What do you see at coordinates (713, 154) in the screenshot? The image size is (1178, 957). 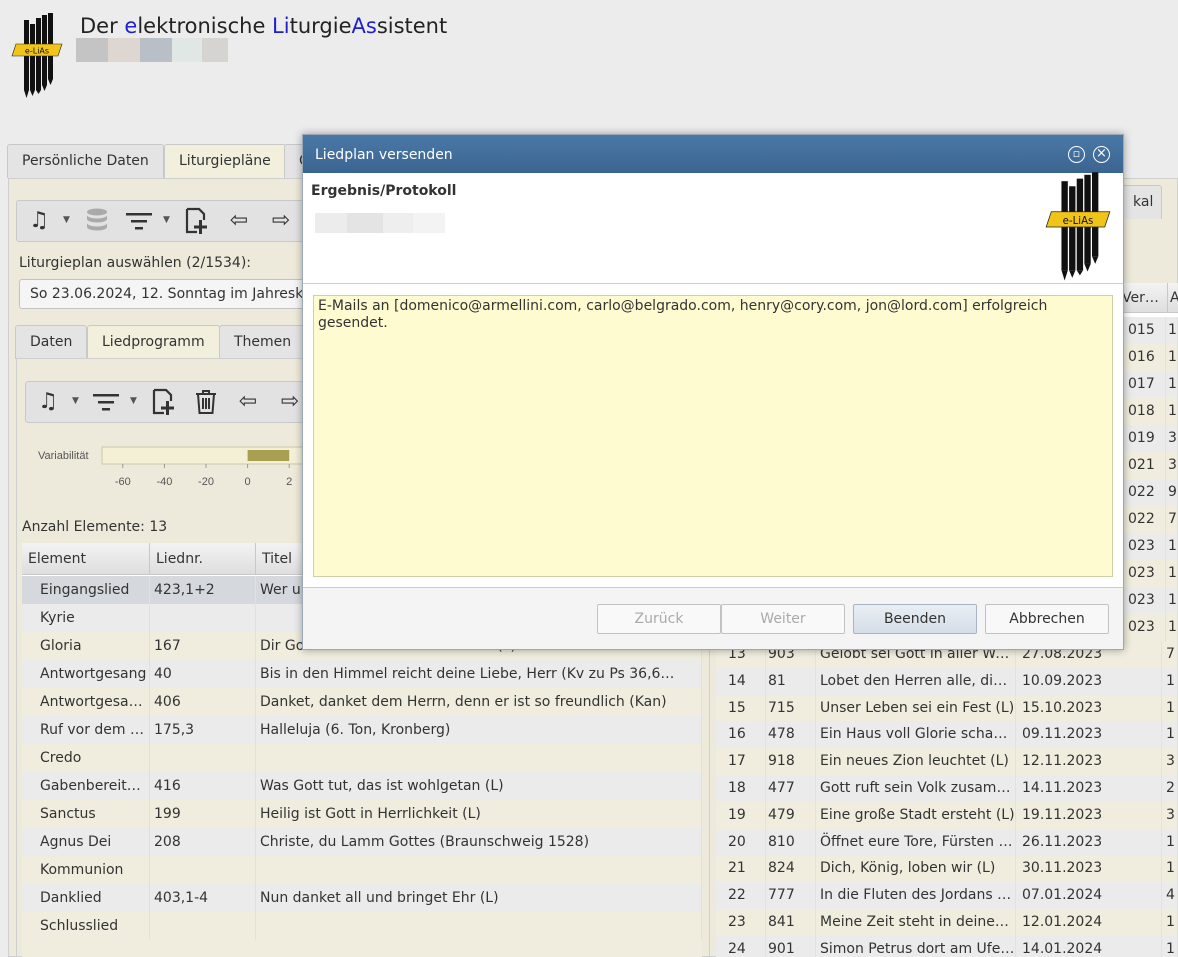 I see `dialog-header: Liedplan versenden ▫ ×` at bounding box center [713, 154].